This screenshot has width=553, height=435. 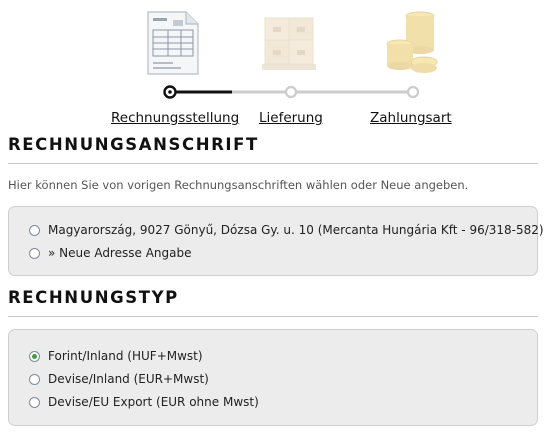 What do you see at coordinates (291, 118) in the screenshot?
I see `step-link-delivery: Lieferung` at bounding box center [291, 118].